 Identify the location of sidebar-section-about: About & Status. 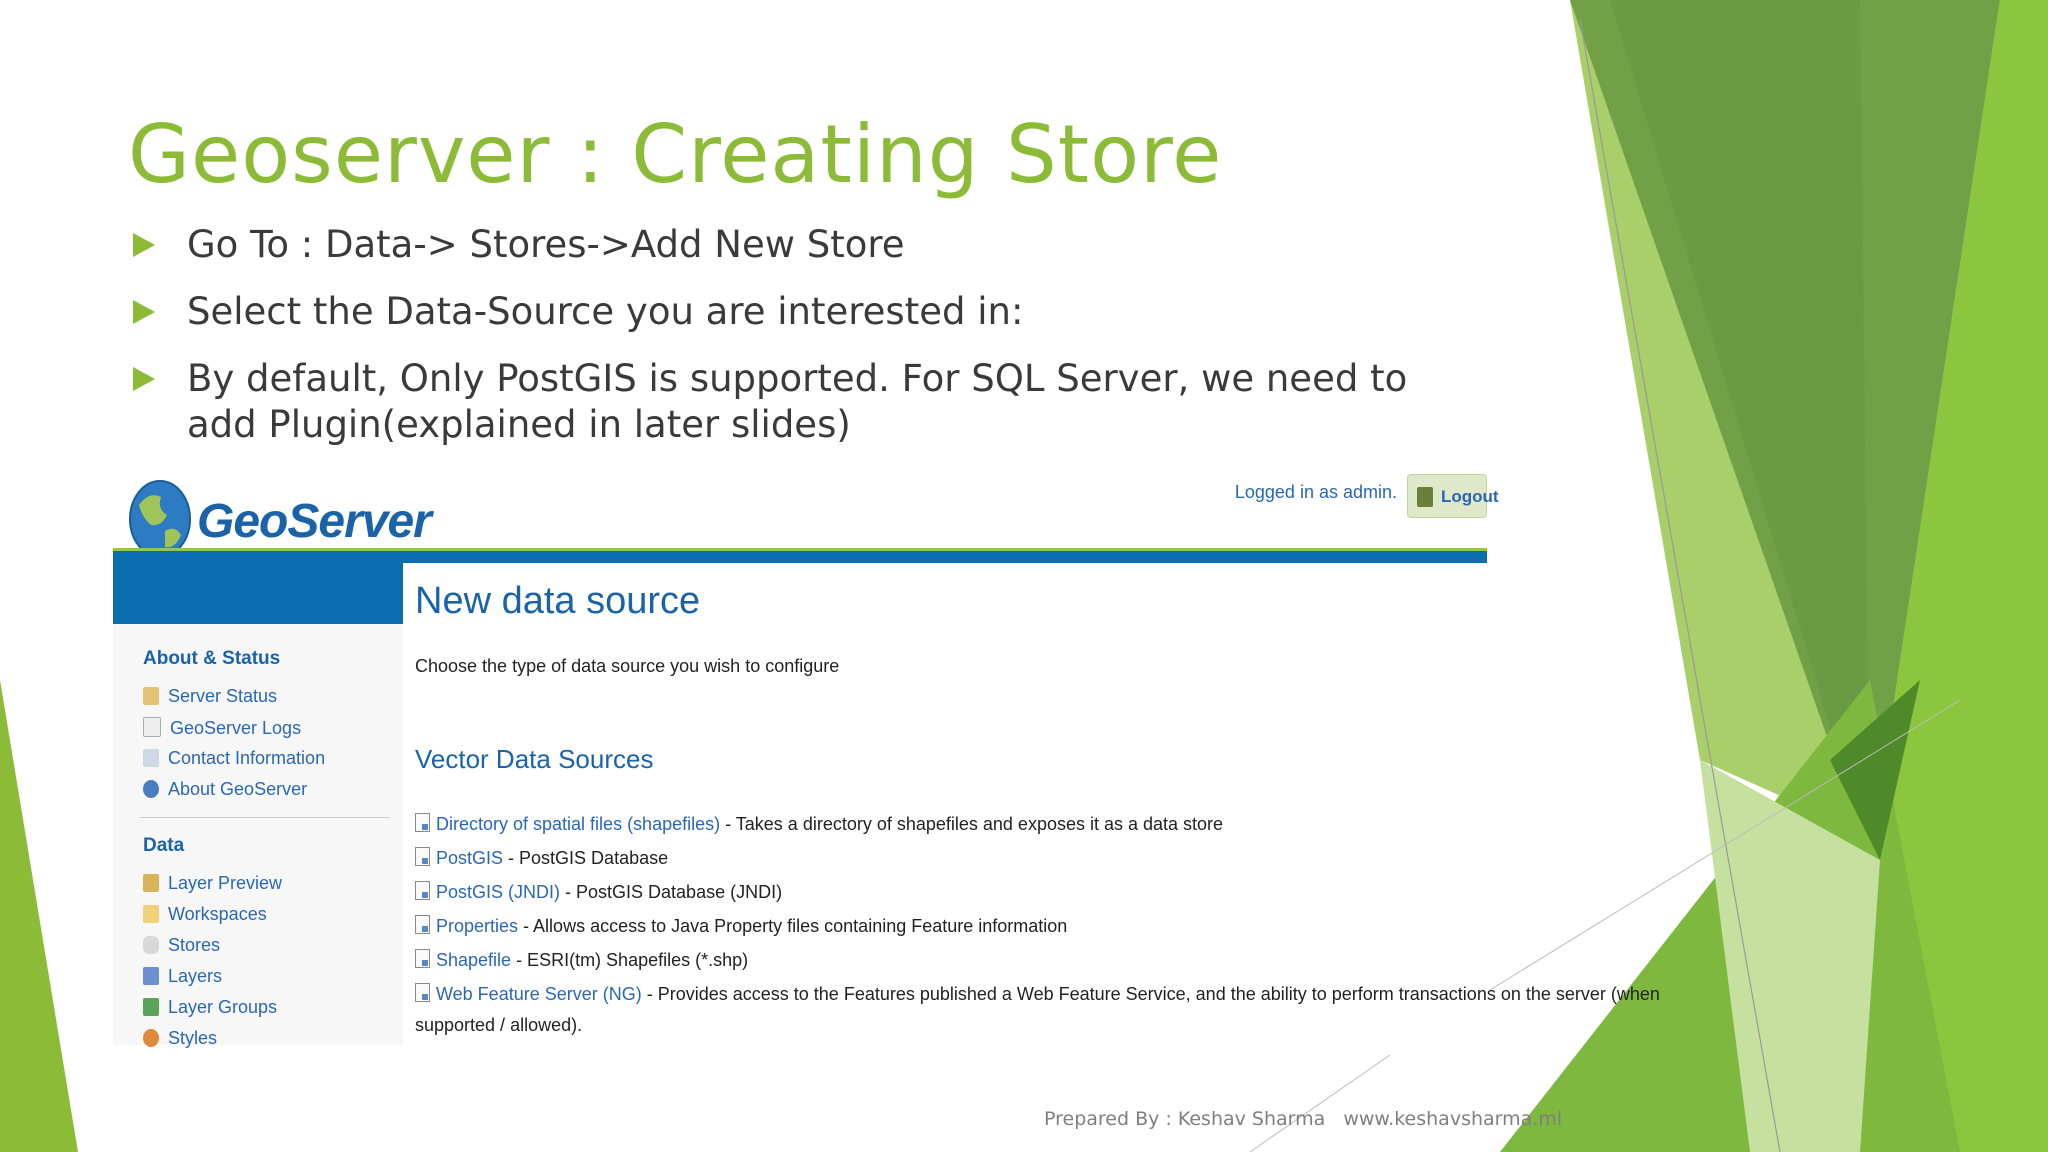
(212, 658).